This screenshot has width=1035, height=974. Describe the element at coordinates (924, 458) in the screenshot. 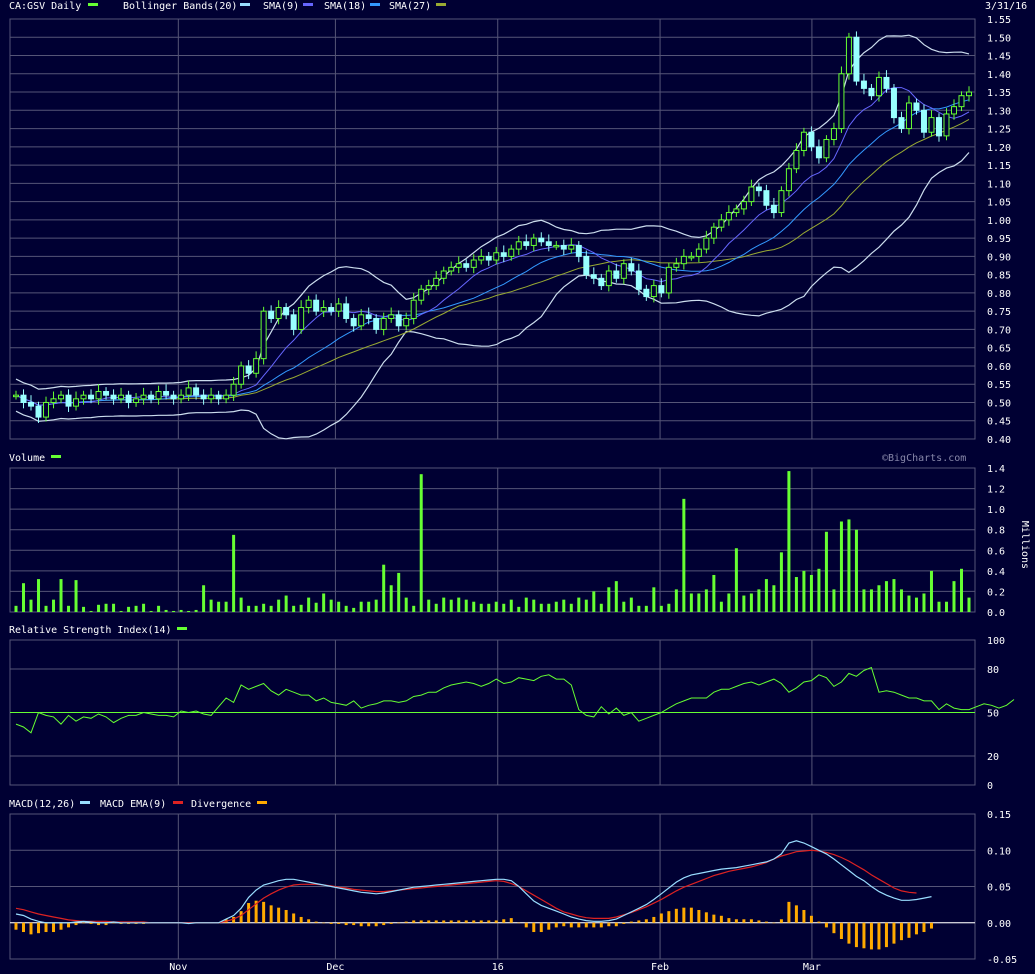

I see `watermark: ©BigCharts.com` at that location.